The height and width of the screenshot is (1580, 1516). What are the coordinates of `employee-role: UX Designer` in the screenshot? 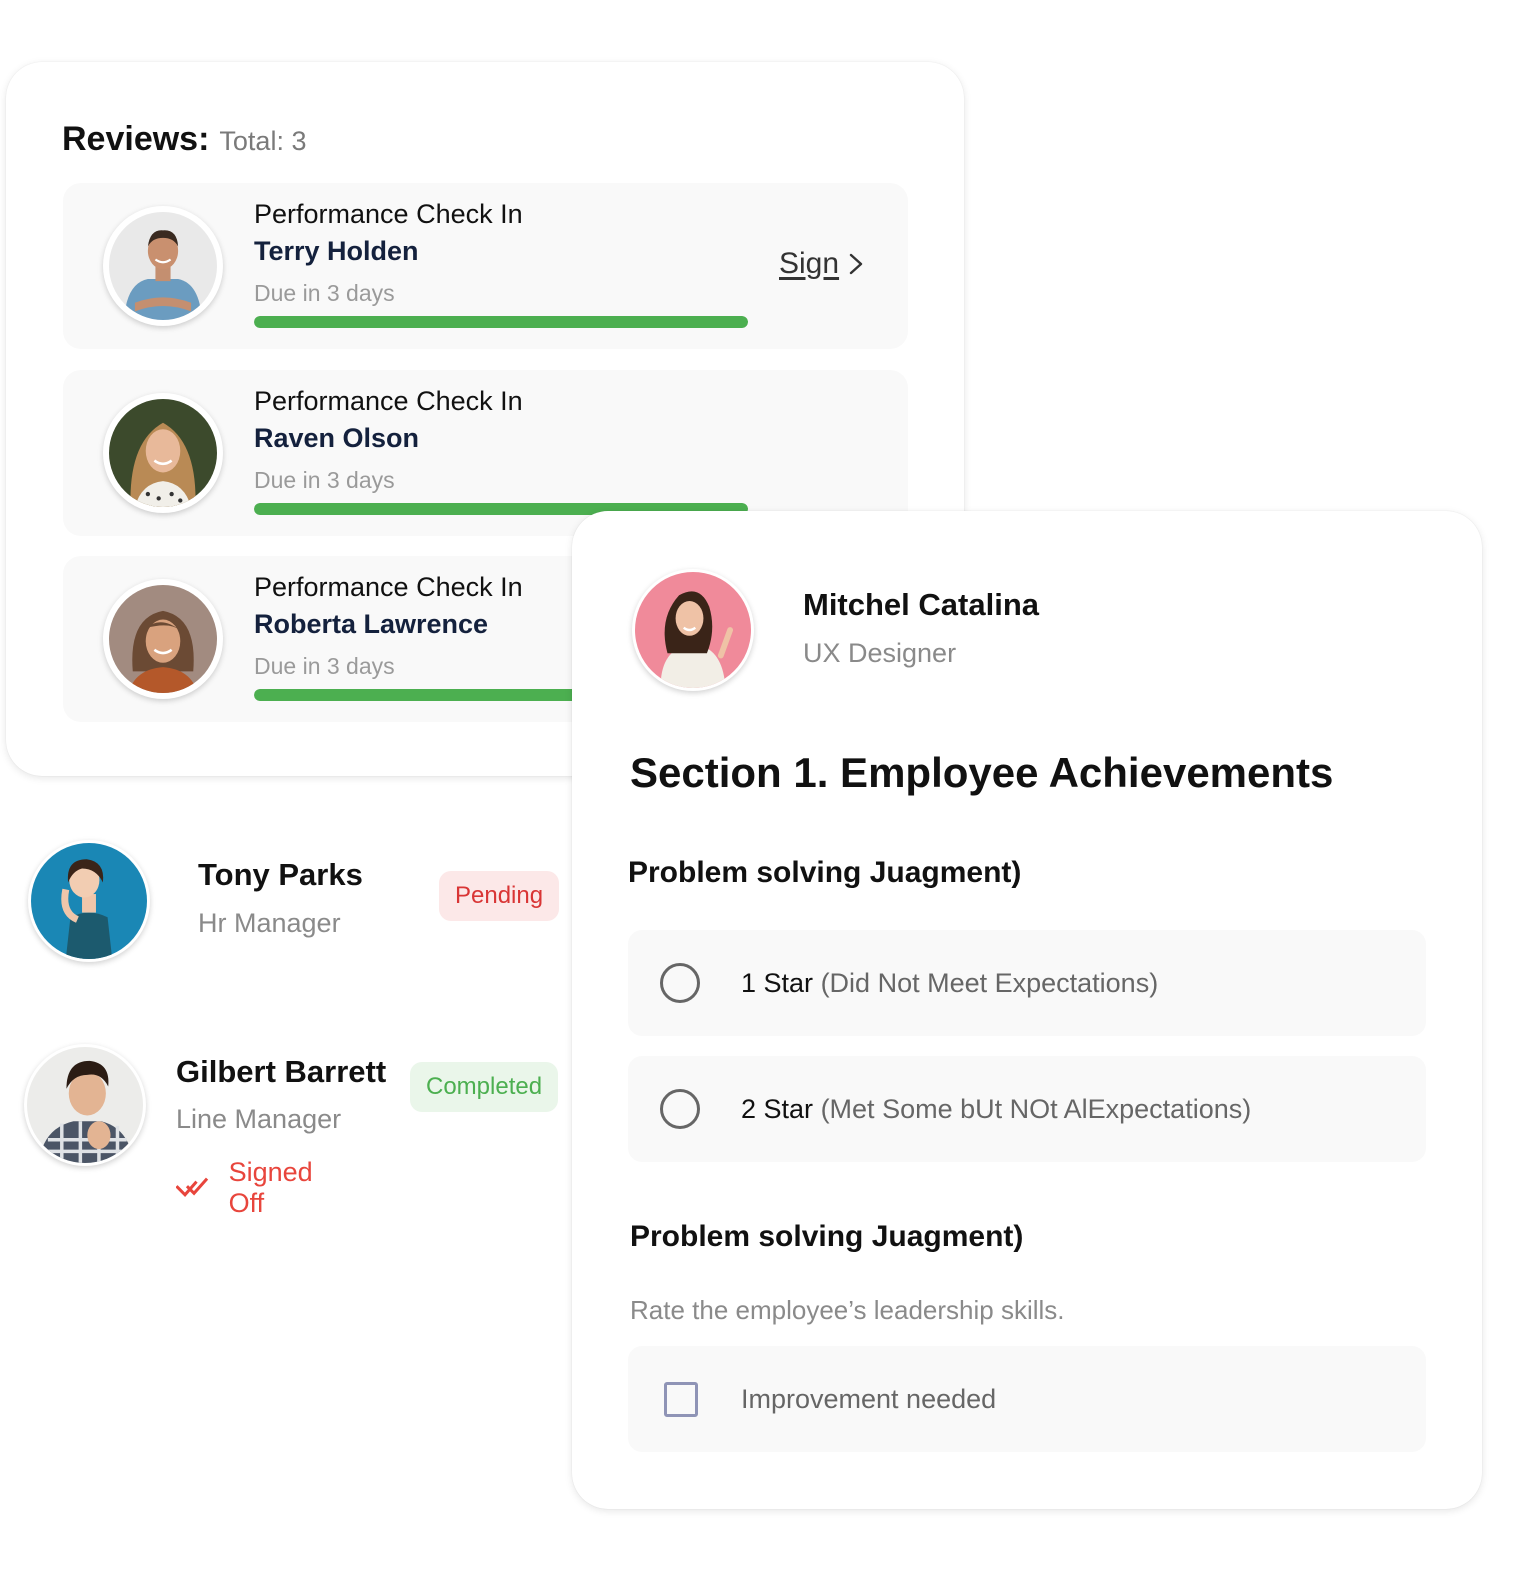 It's located at (880, 653).